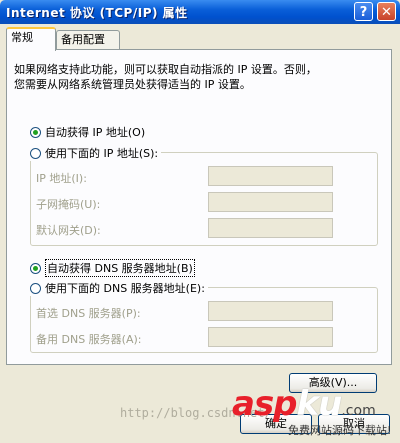  I want to click on help-button: ?, so click(363, 11).